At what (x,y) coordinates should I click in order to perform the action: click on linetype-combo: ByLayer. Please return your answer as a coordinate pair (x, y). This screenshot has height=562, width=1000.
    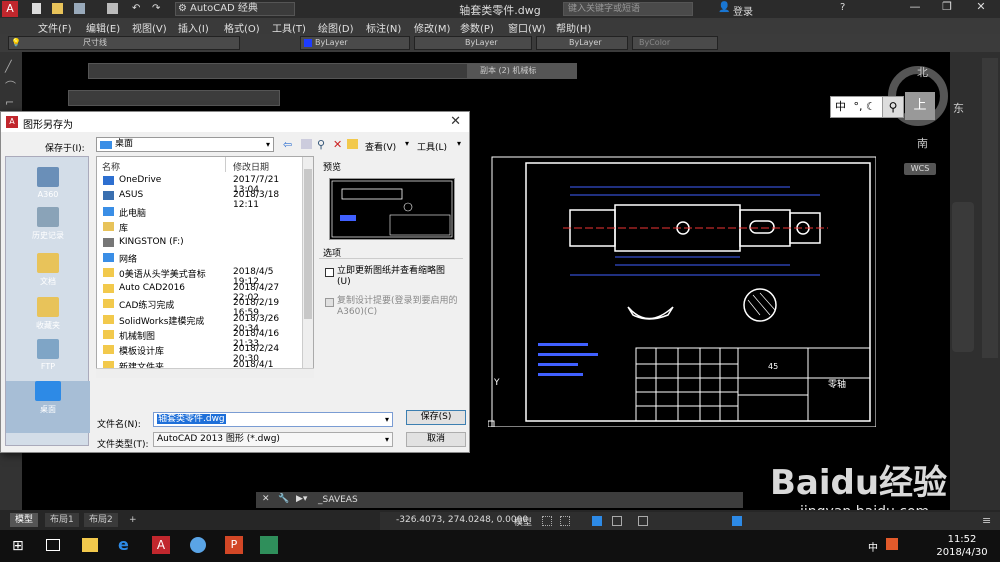
    Looking at the image, I should click on (473, 43).